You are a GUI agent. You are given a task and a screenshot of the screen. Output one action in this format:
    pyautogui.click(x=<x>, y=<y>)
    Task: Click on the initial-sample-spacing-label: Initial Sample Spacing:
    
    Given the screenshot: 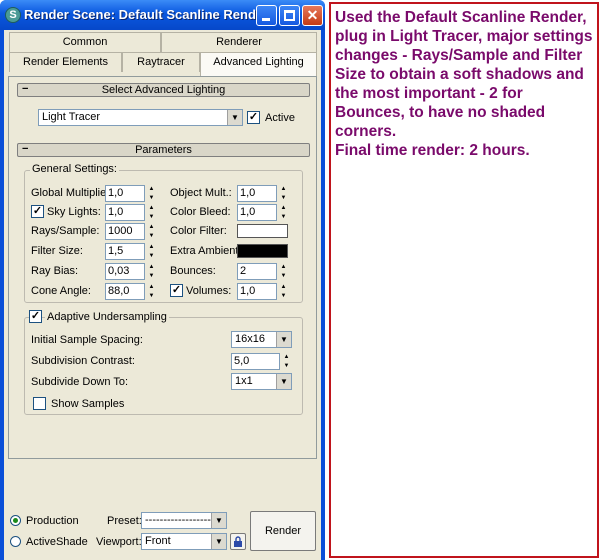 What is the action you would take?
    pyautogui.click(x=87, y=340)
    